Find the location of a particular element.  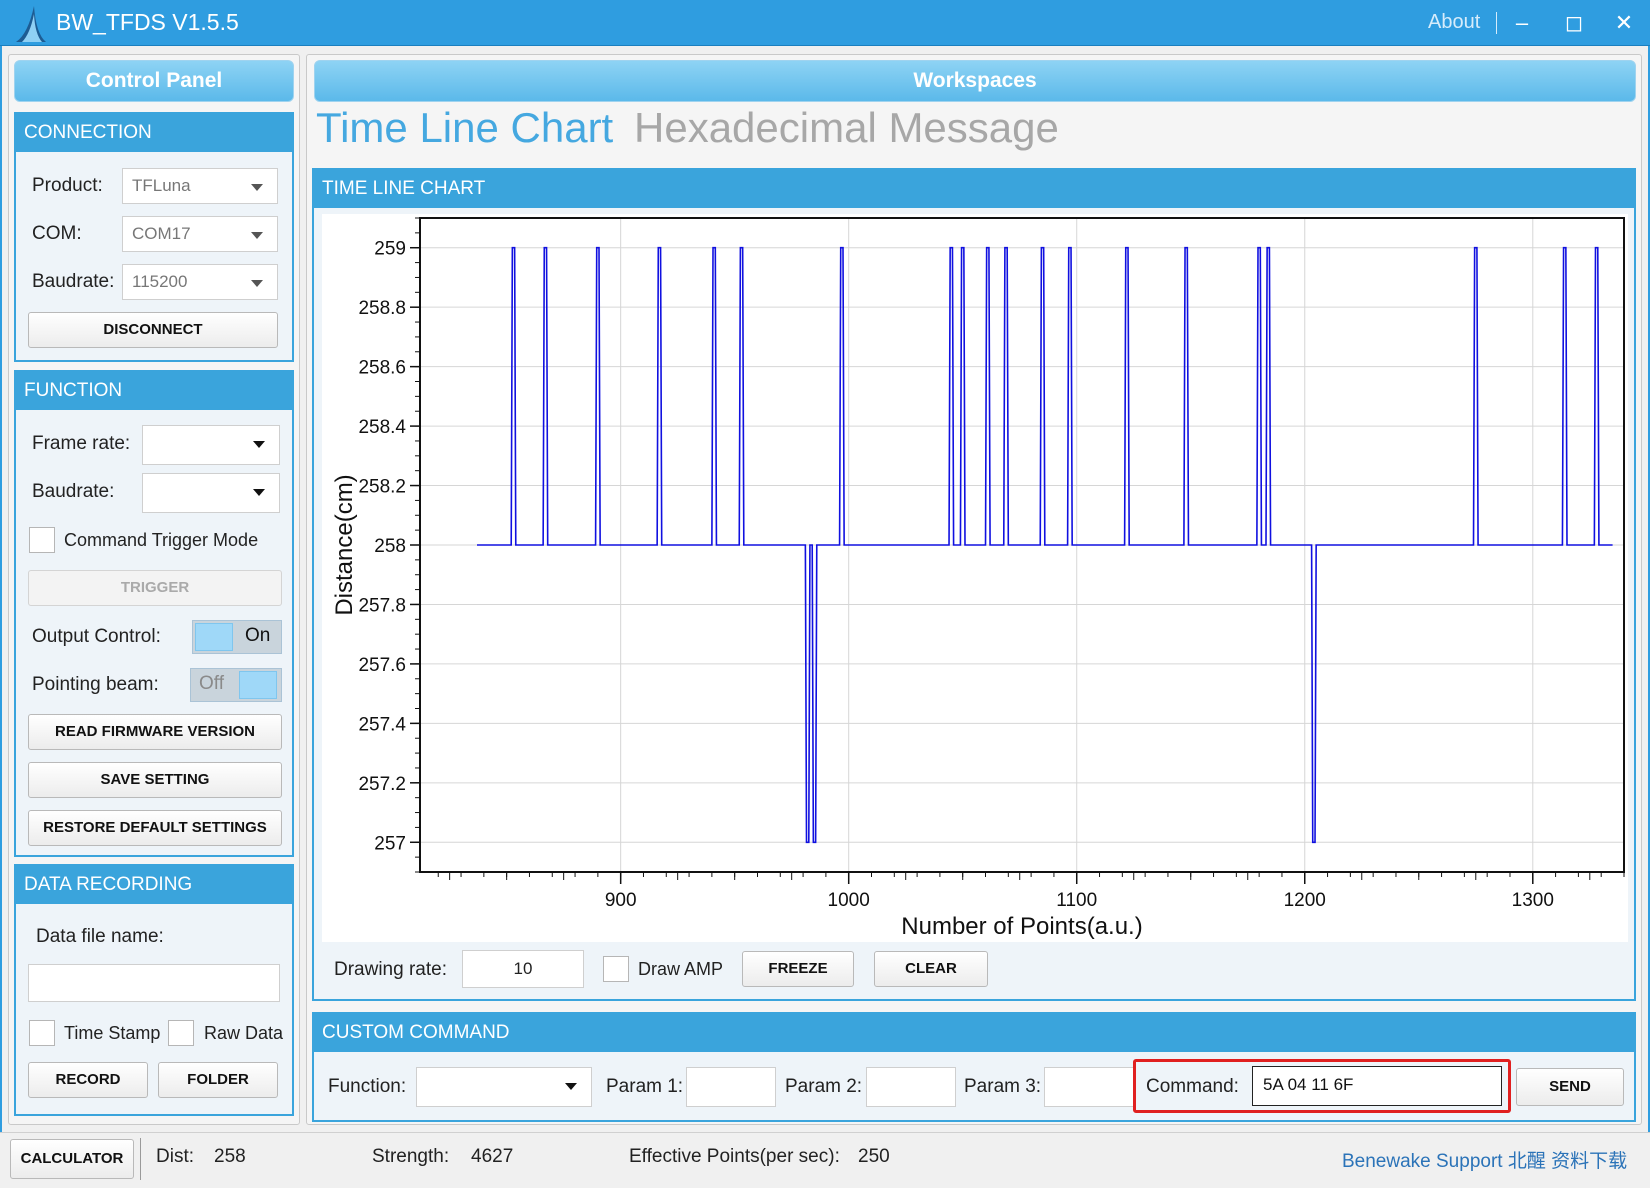

x-tick-label: 1200 is located at coordinates (1305, 900).